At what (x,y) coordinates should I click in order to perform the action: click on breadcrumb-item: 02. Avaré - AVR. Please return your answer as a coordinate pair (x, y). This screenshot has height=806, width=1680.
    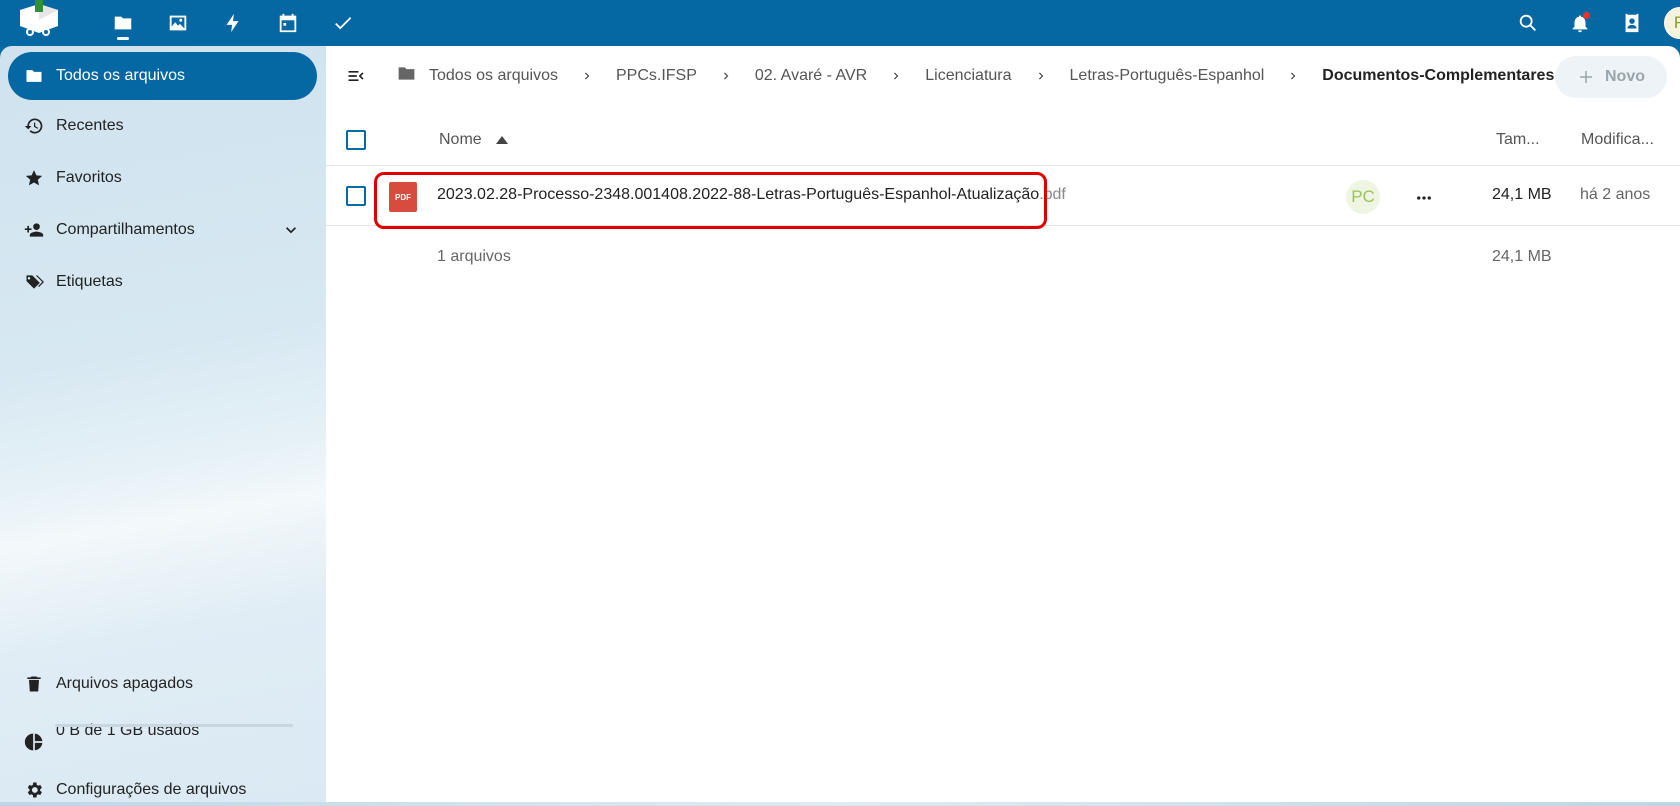
    Looking at the image, I should click on (811, 76).